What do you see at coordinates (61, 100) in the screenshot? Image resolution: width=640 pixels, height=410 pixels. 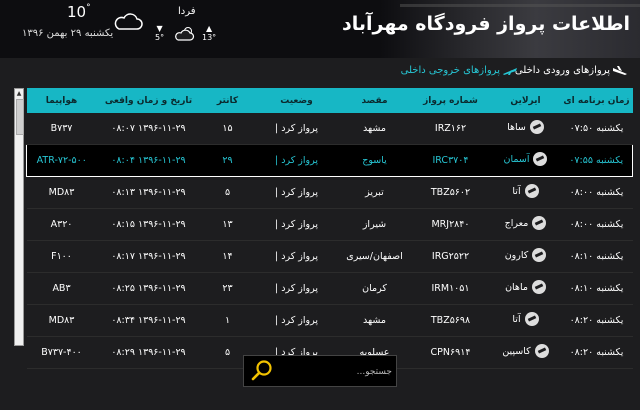 I see `col-aircraft: هواپیما` at bounding box center [61, 100].